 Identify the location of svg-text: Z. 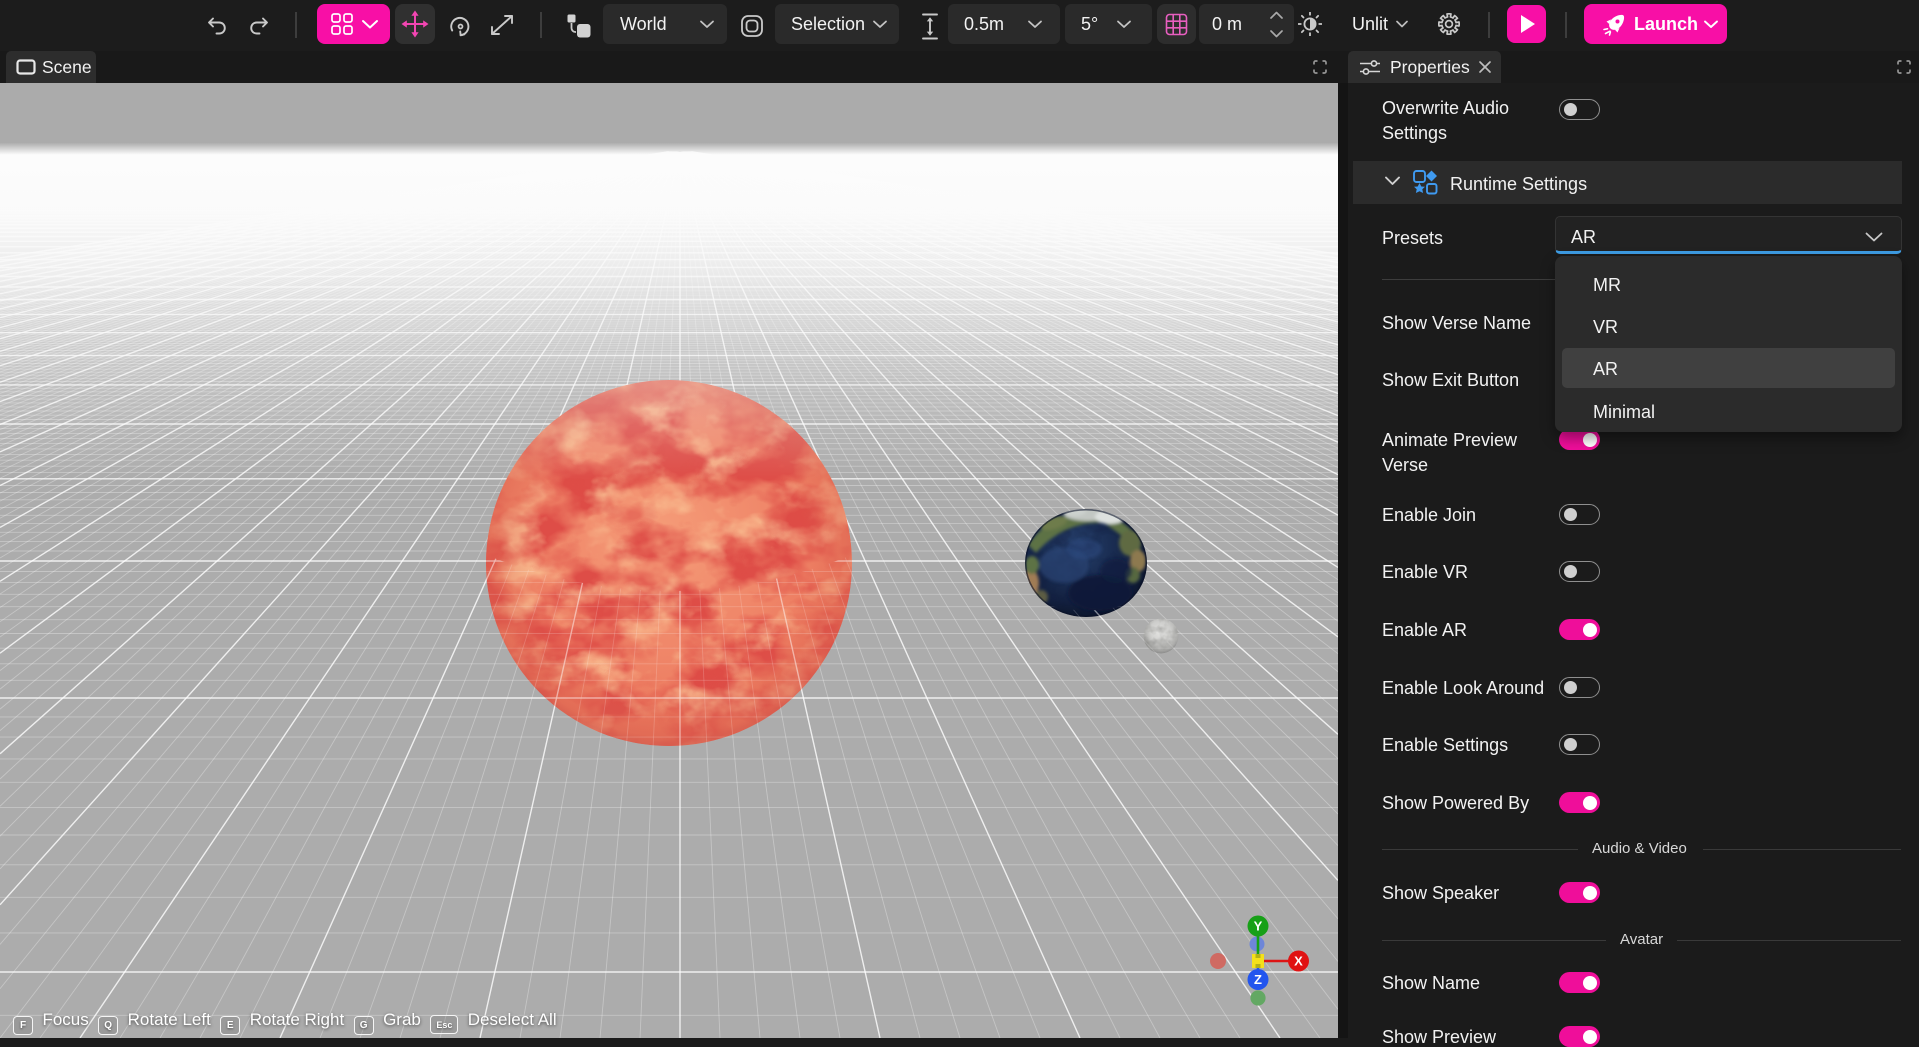
(1258, 979).